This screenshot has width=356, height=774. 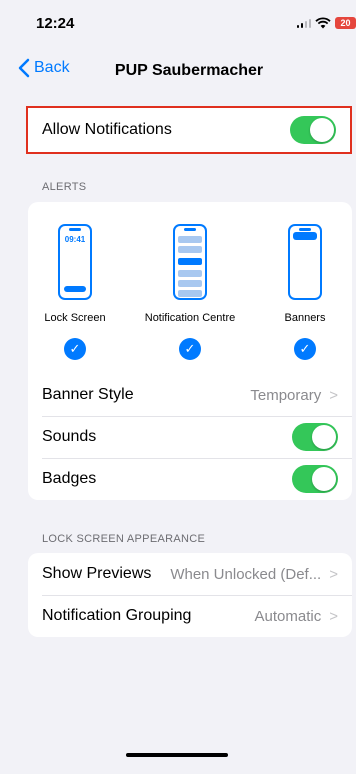 I want to click on alert-style-banners: Banners ✓, so click(x=305, y=292).